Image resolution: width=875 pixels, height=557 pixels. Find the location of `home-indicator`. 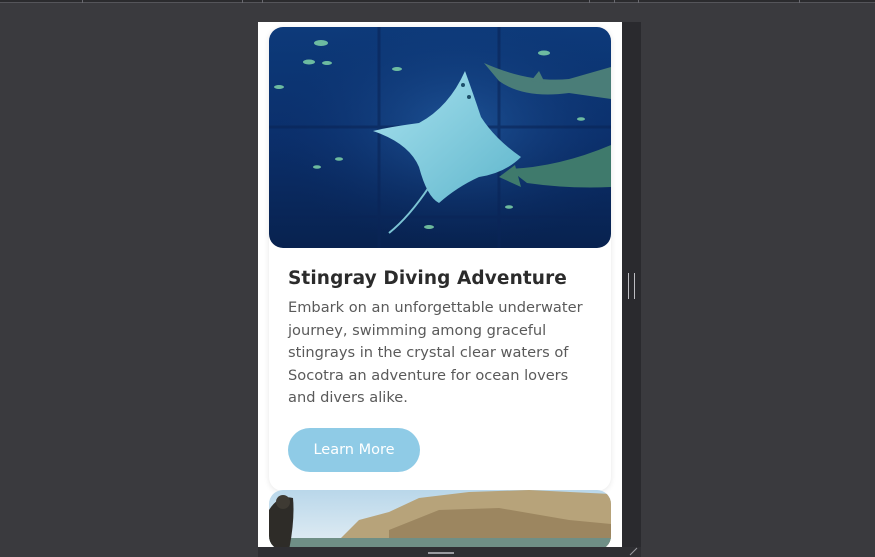

home-indicator is located at coordinates (441, 553).